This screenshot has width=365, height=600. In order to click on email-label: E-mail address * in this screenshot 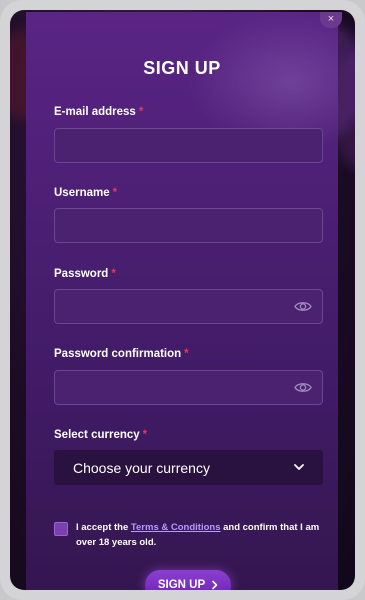, I will do `click(98, 112)`.